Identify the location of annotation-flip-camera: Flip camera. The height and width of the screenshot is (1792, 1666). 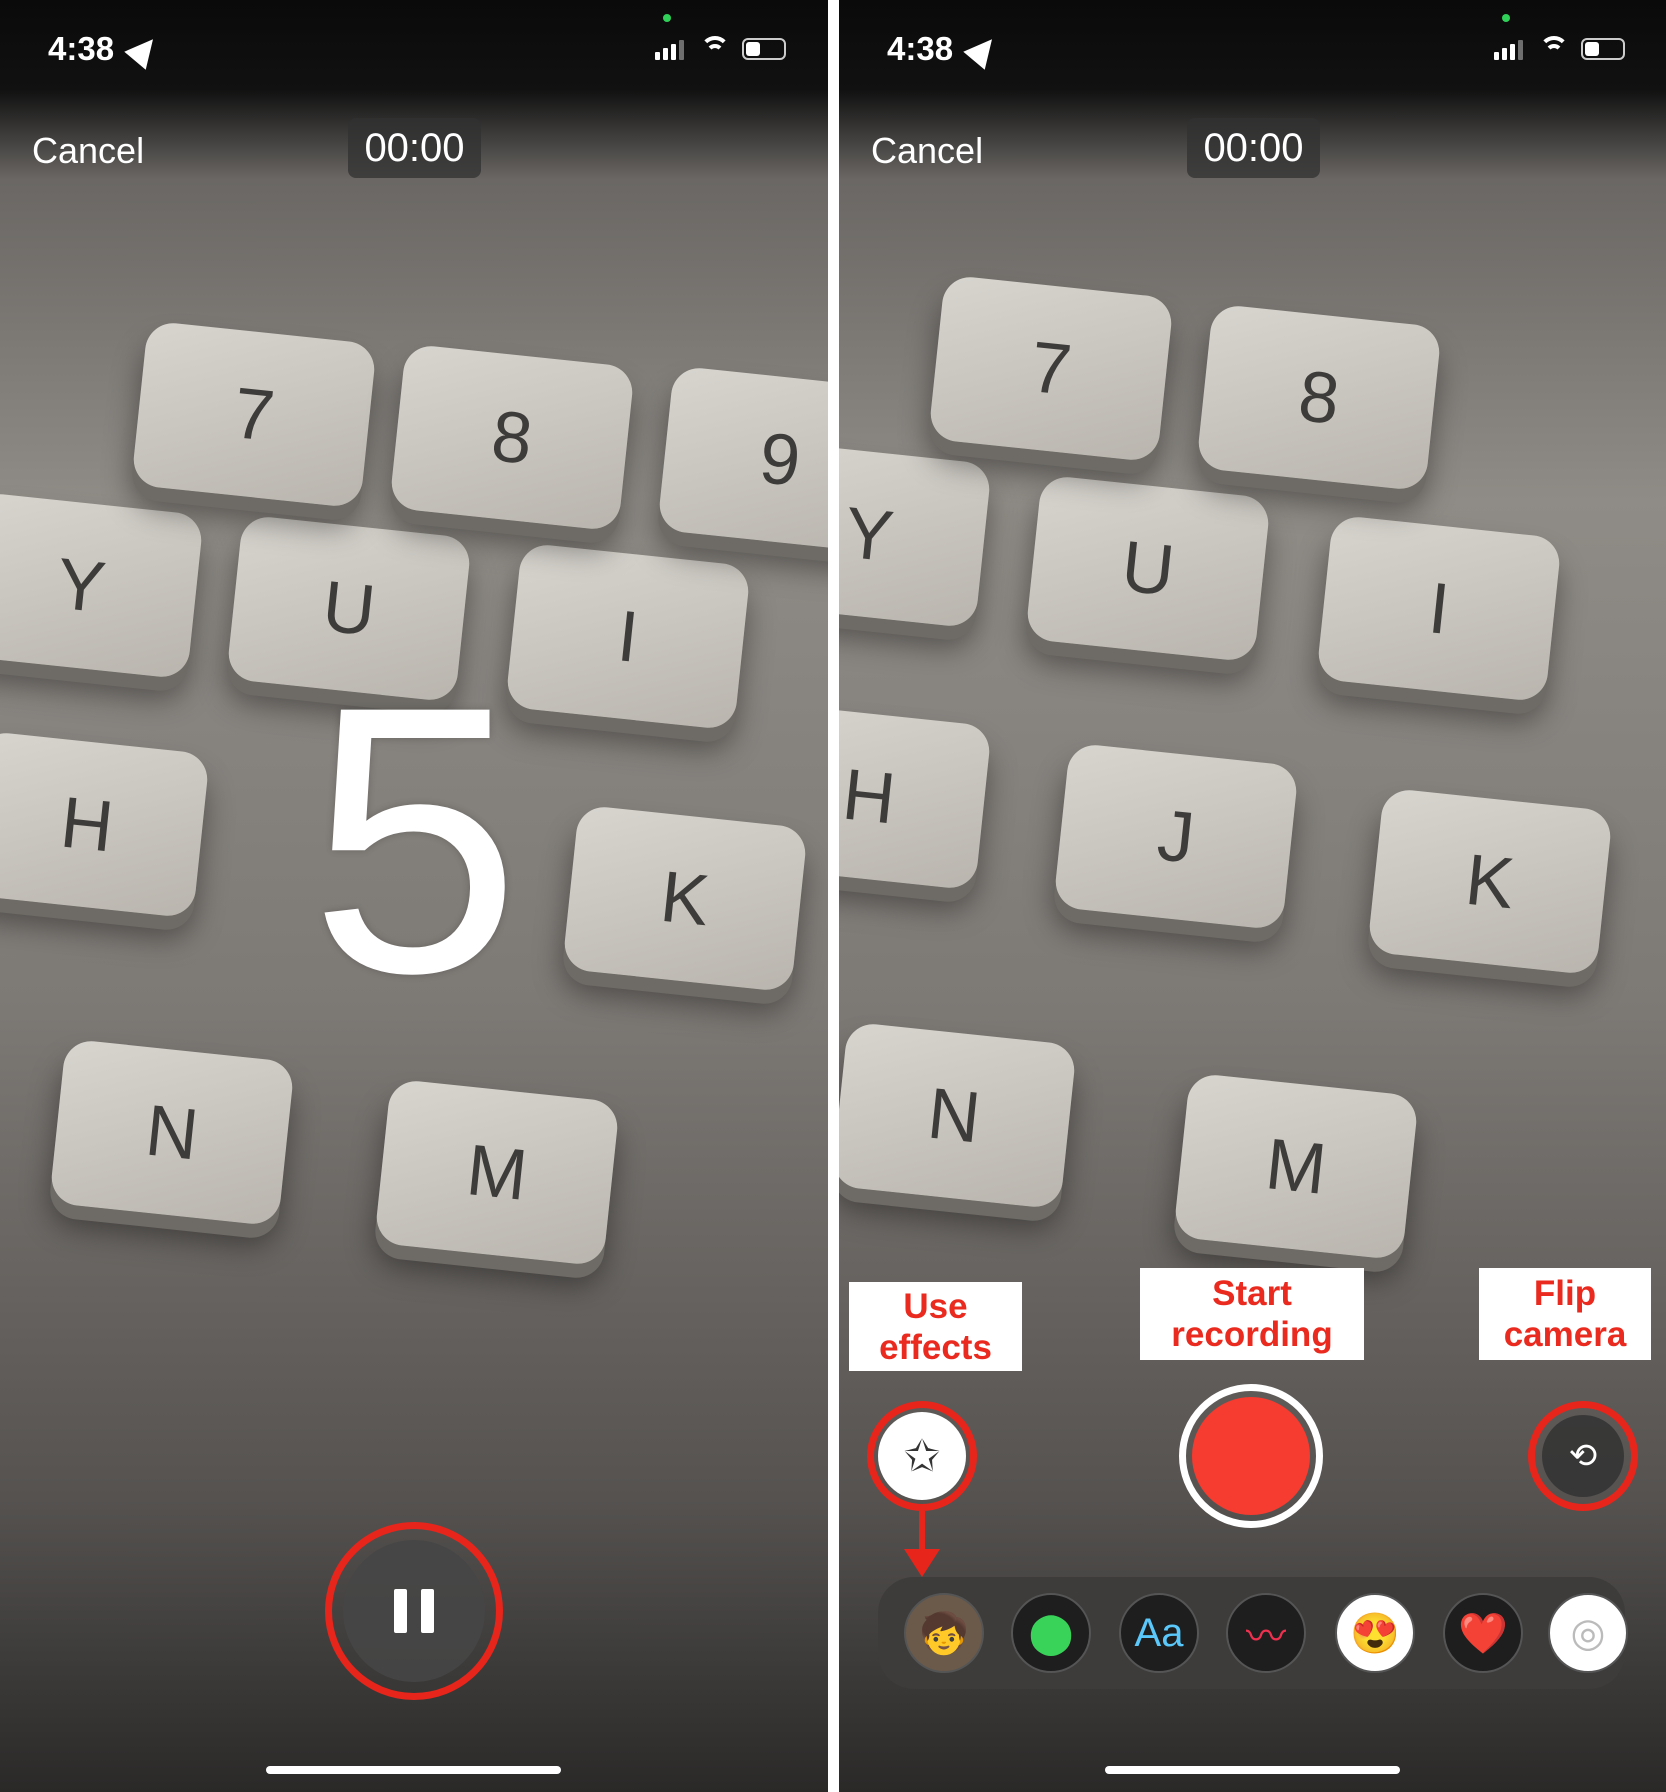
(1565, 1314).